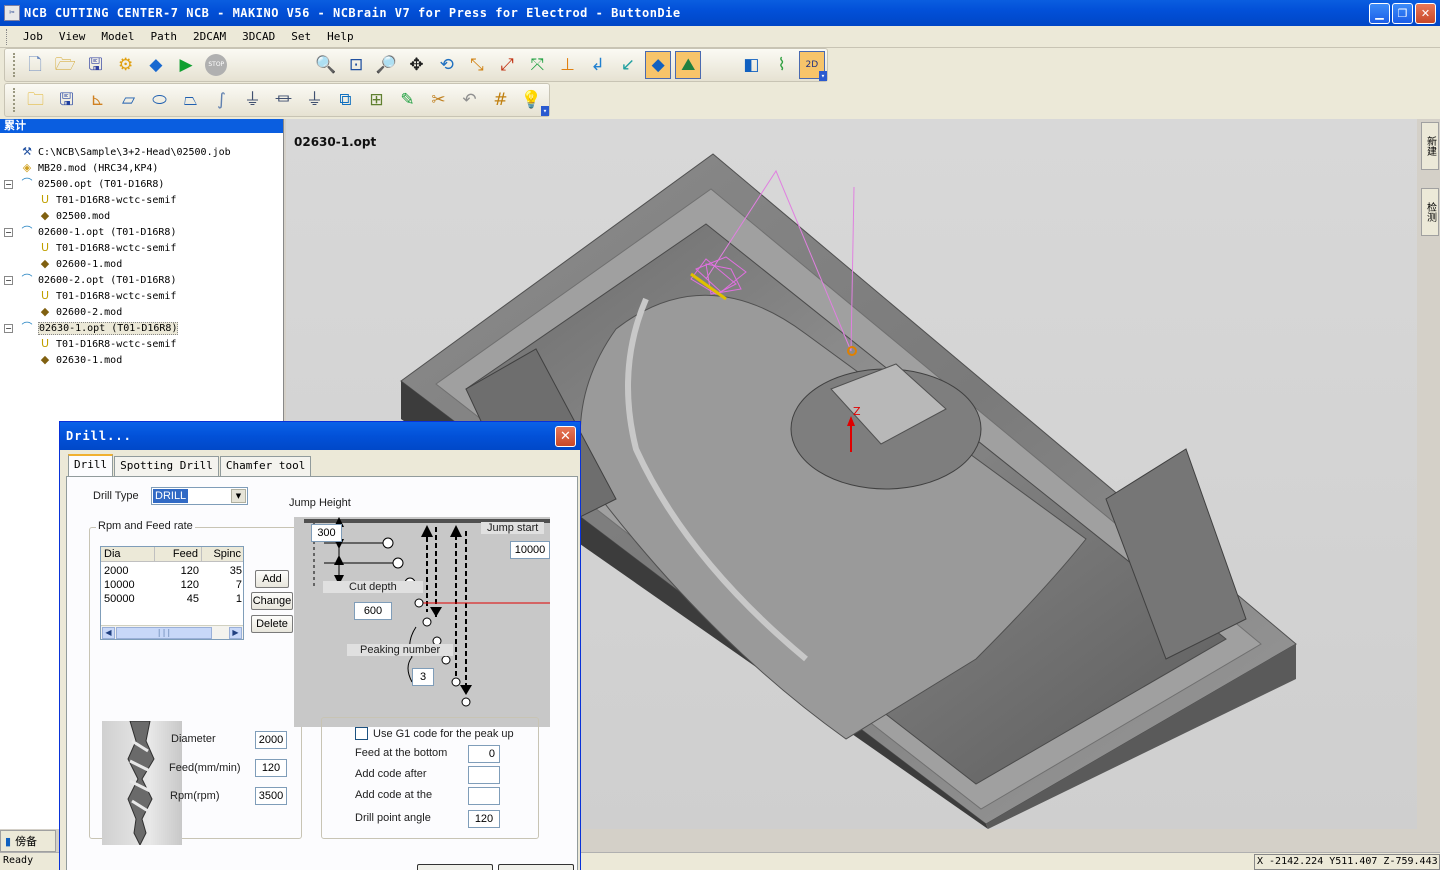 This screenshot has height=870, width=1440. Describe the element at coordinates (172, 571) in the screenshot. I see `table-row: 2000 120 35` at that location.